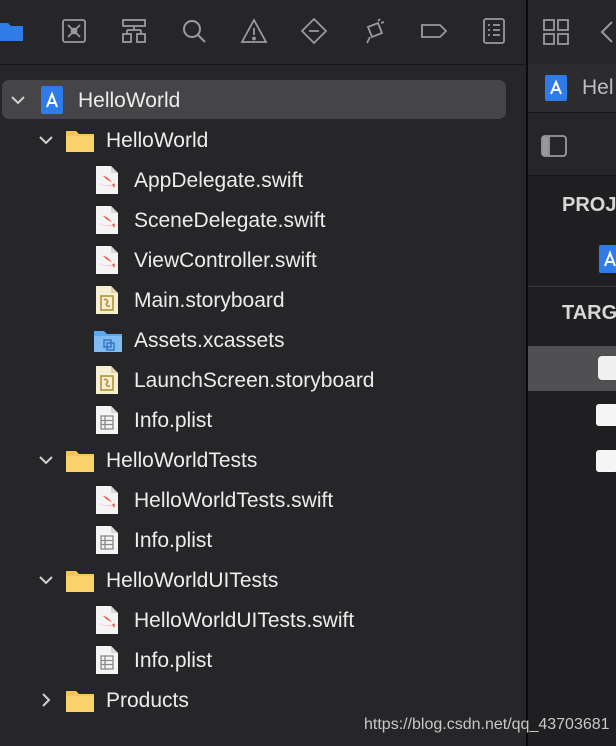 The width and height of the screenshot is (616, 746). I want to click on editor-file-tab: Hel, so click(572, 88).